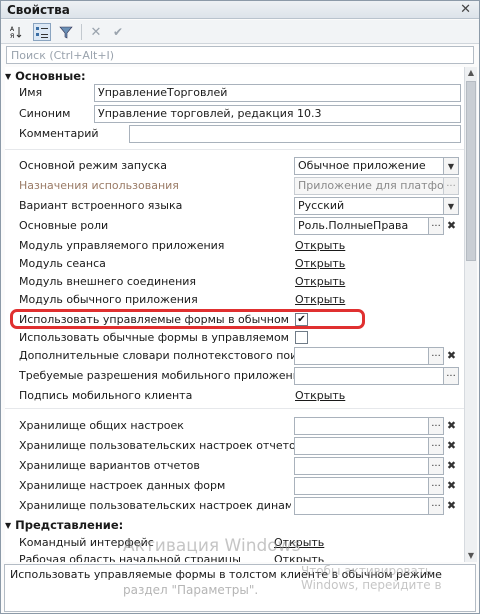  Describe the element at coordinates (96, 32) in the screenshot. I see `cross-icon: ✕` at that location.